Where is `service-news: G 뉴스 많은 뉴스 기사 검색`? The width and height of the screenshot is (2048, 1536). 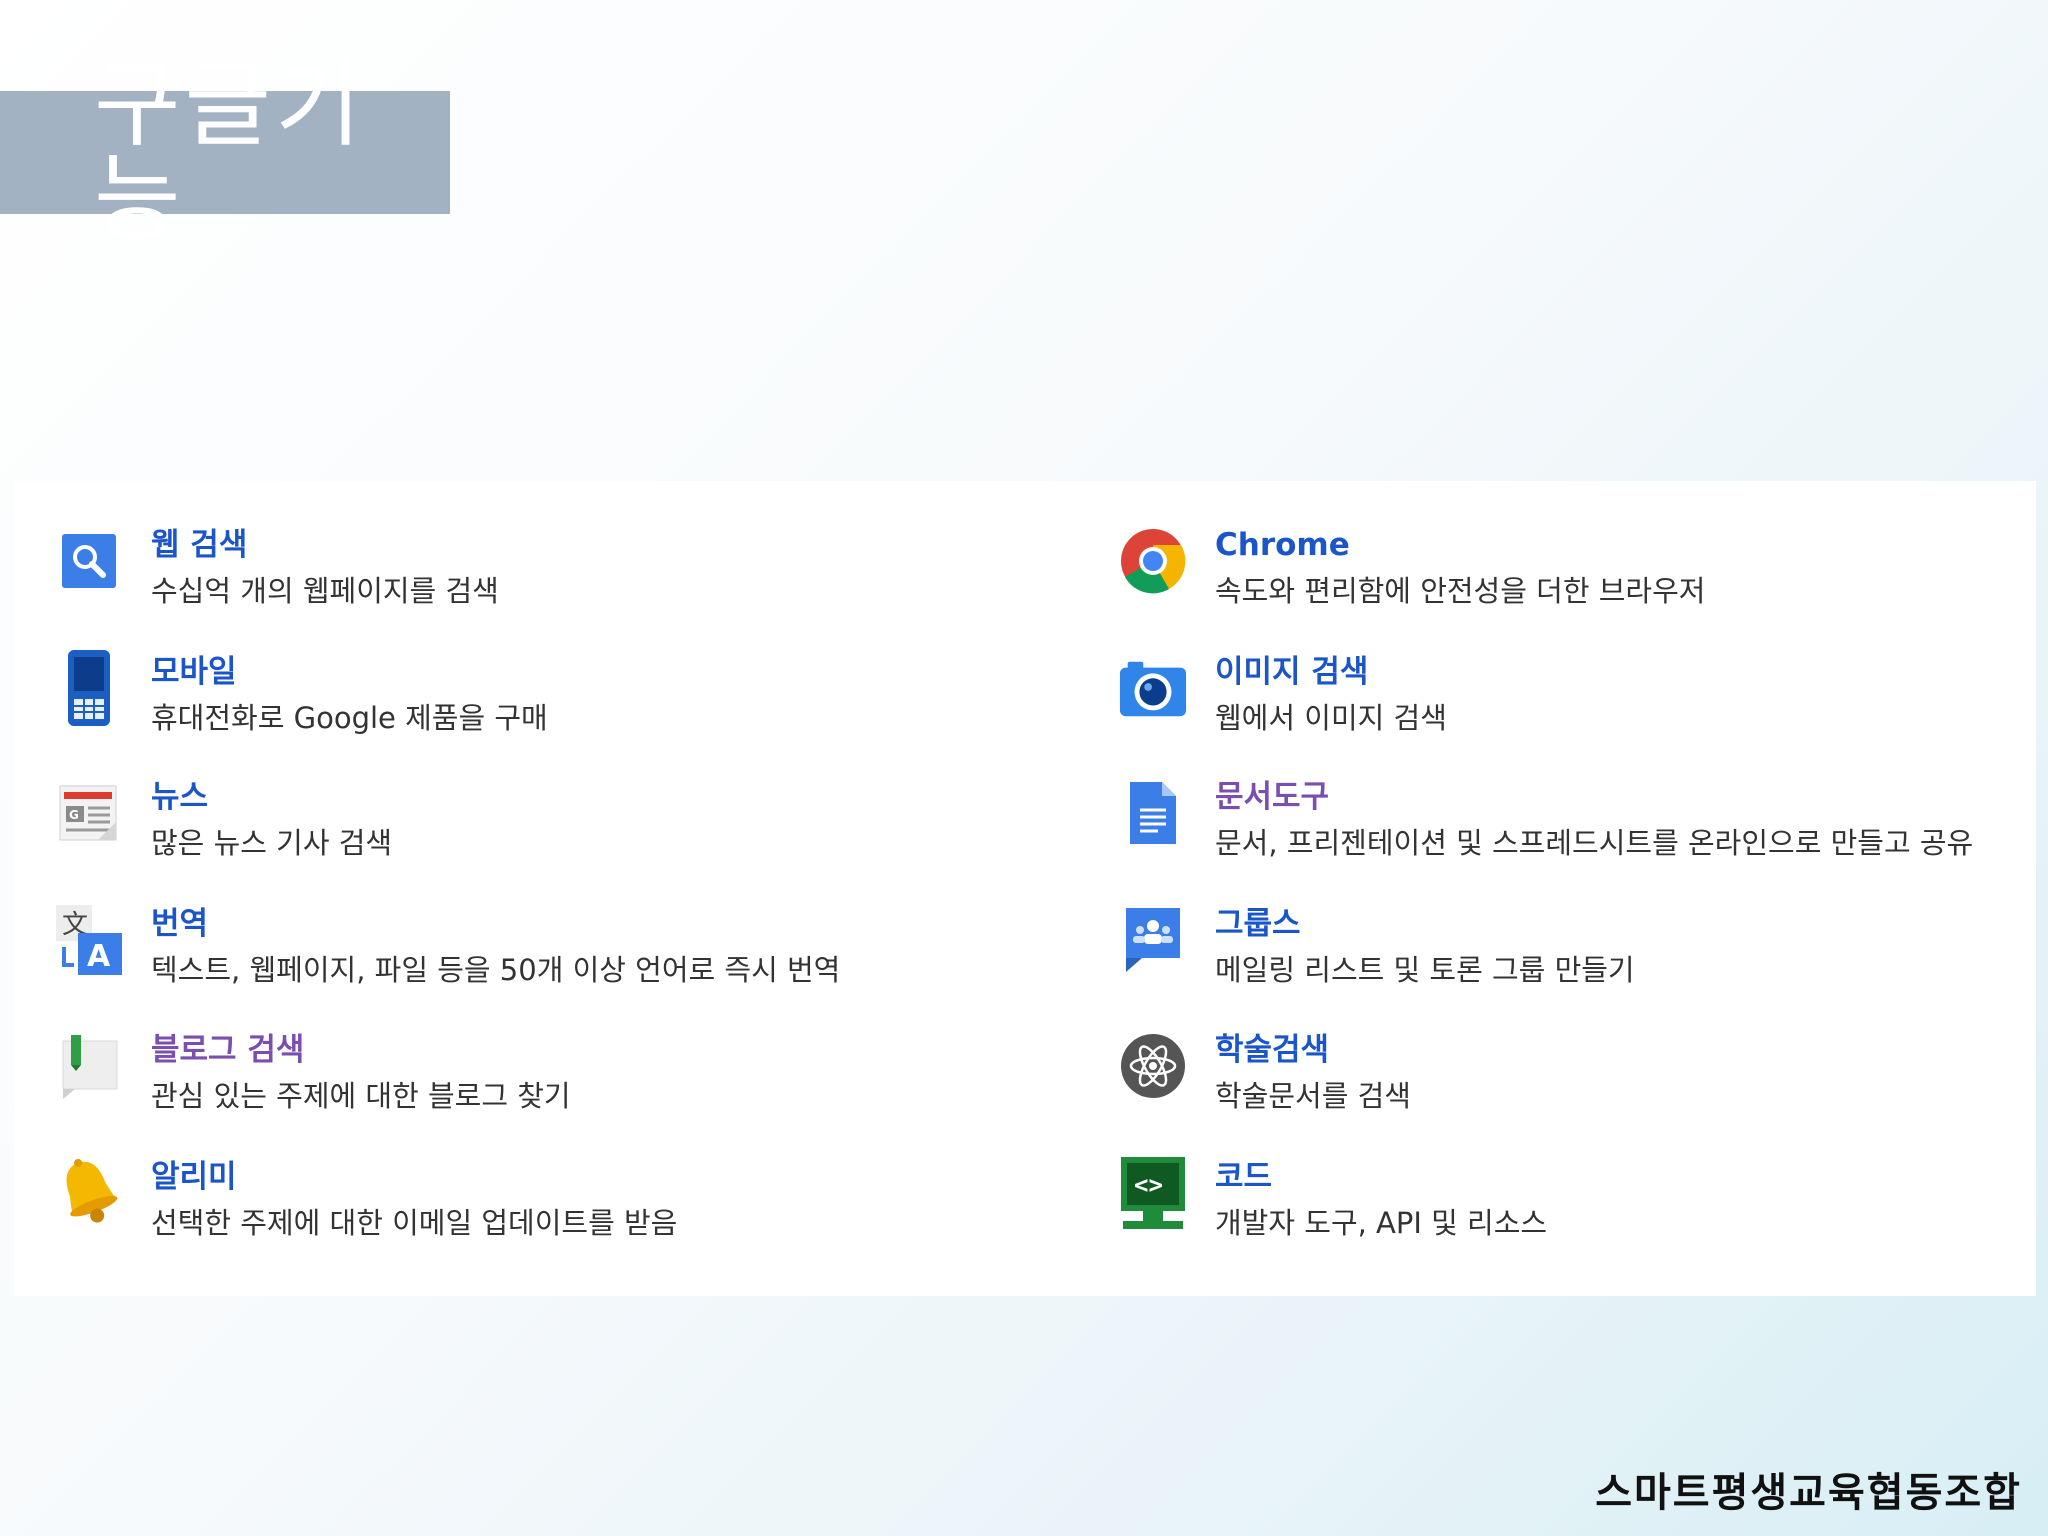
service-news: G 뉴스 많은 뉴스 기사 검색 is located at coordinates (494, 833).